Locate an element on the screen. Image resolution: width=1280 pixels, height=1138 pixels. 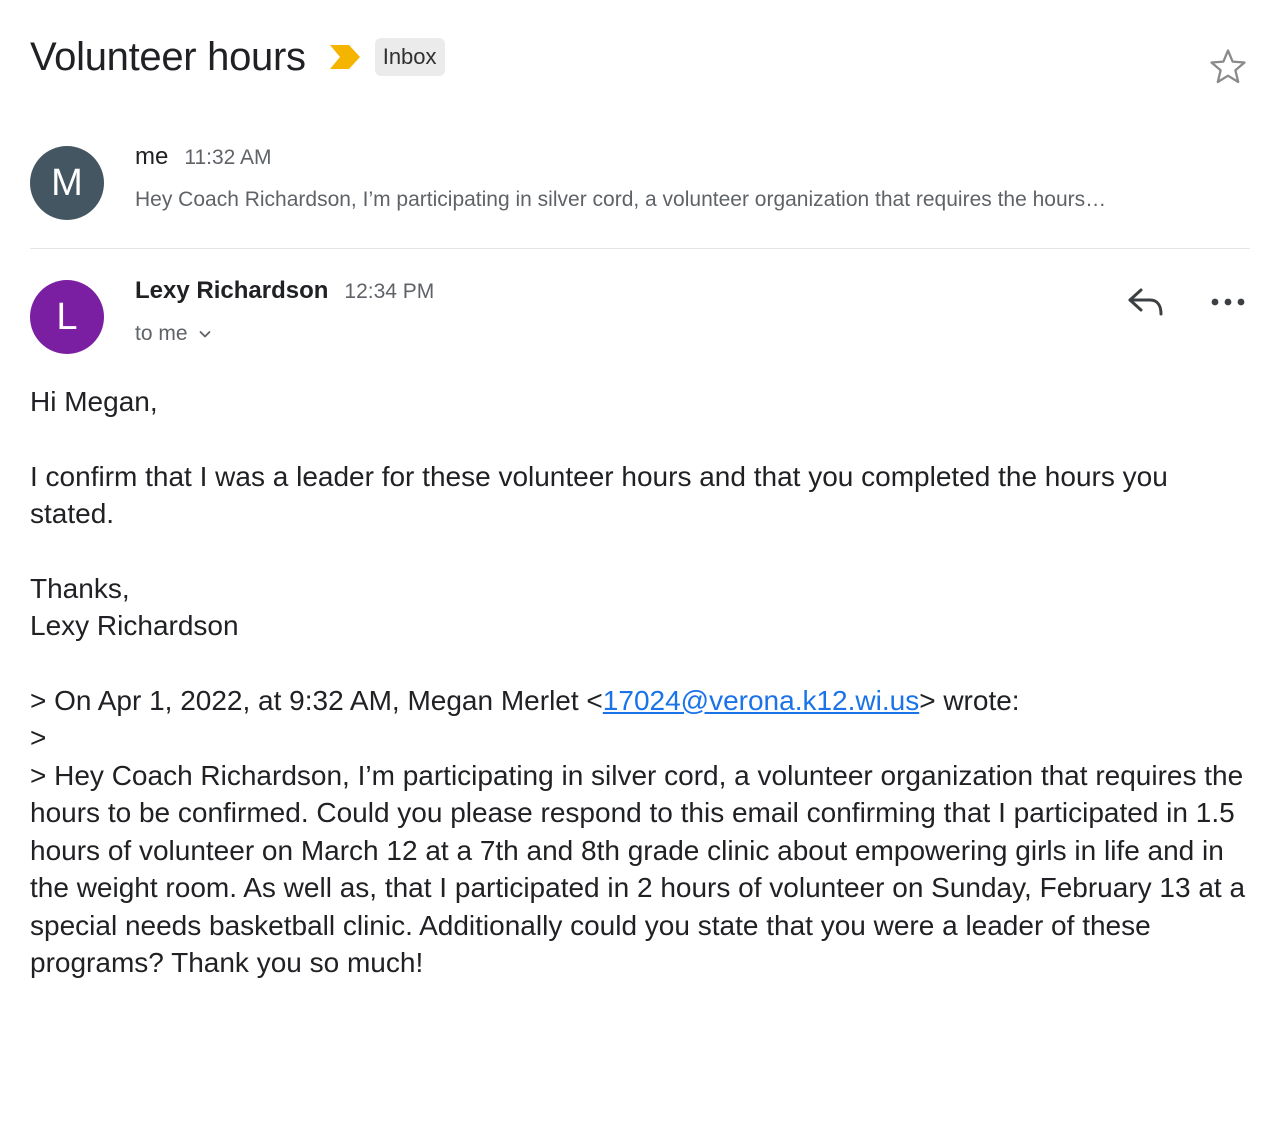
sender-avatar-me: M is located at coordinates (67, 183).